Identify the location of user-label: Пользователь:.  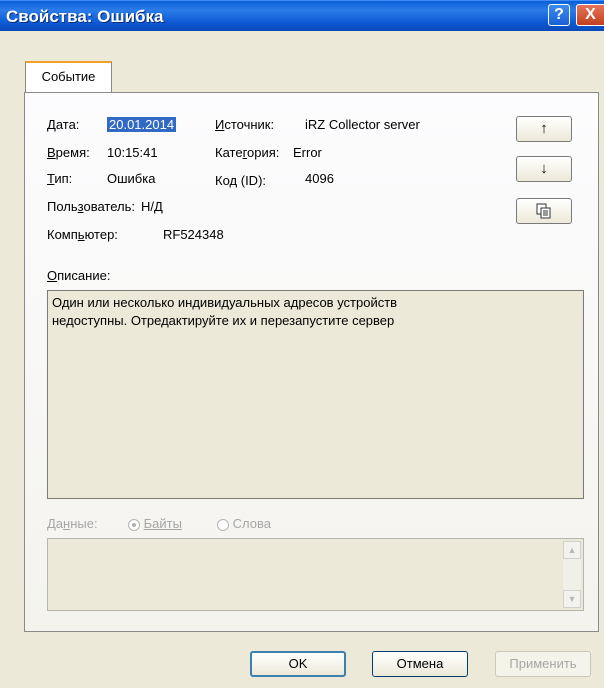
(91, 206).